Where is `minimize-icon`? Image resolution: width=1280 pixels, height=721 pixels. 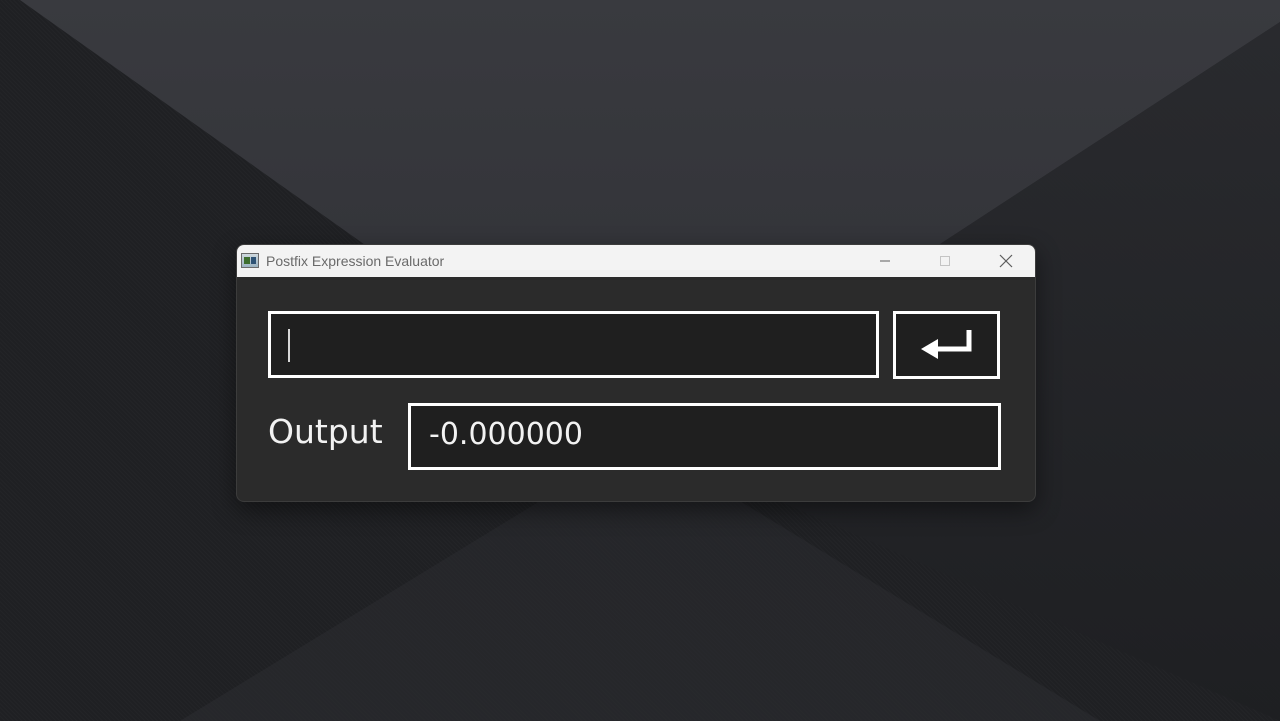
minimize-icon is located at coordinates (885, 261).